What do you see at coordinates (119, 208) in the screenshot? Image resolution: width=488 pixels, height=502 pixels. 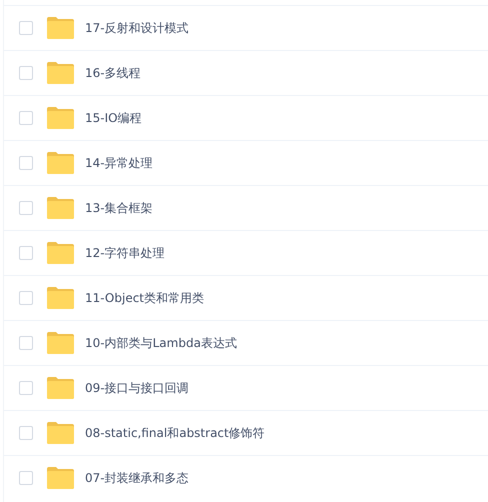 I see `folder-name: 13-集合框架` at bounding box center [119, 208].